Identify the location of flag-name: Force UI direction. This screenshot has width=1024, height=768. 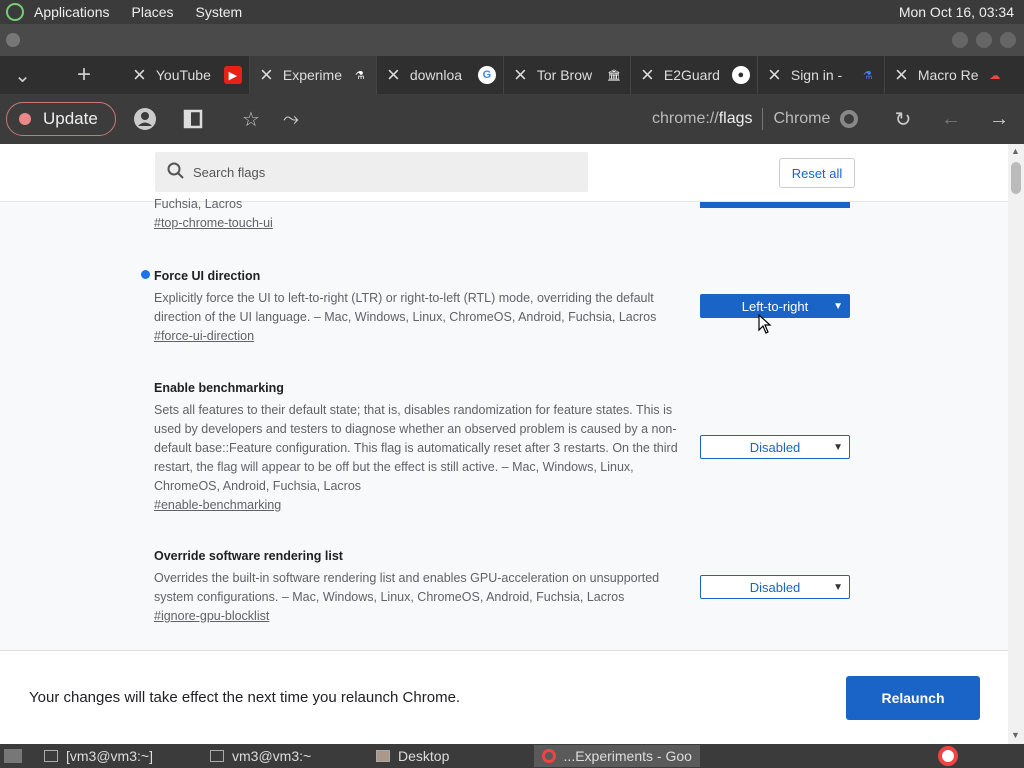
(207, 276).